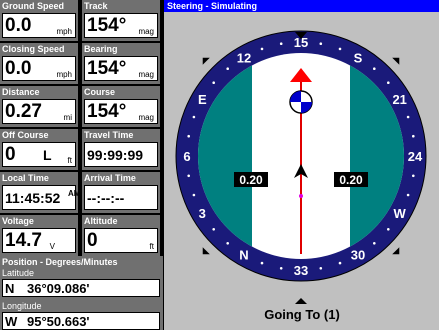  What do you see at coordinates (58, 321) in the screenshot?
I see `longitude-value: 95°50.663'` at bounding box center [58, 321].